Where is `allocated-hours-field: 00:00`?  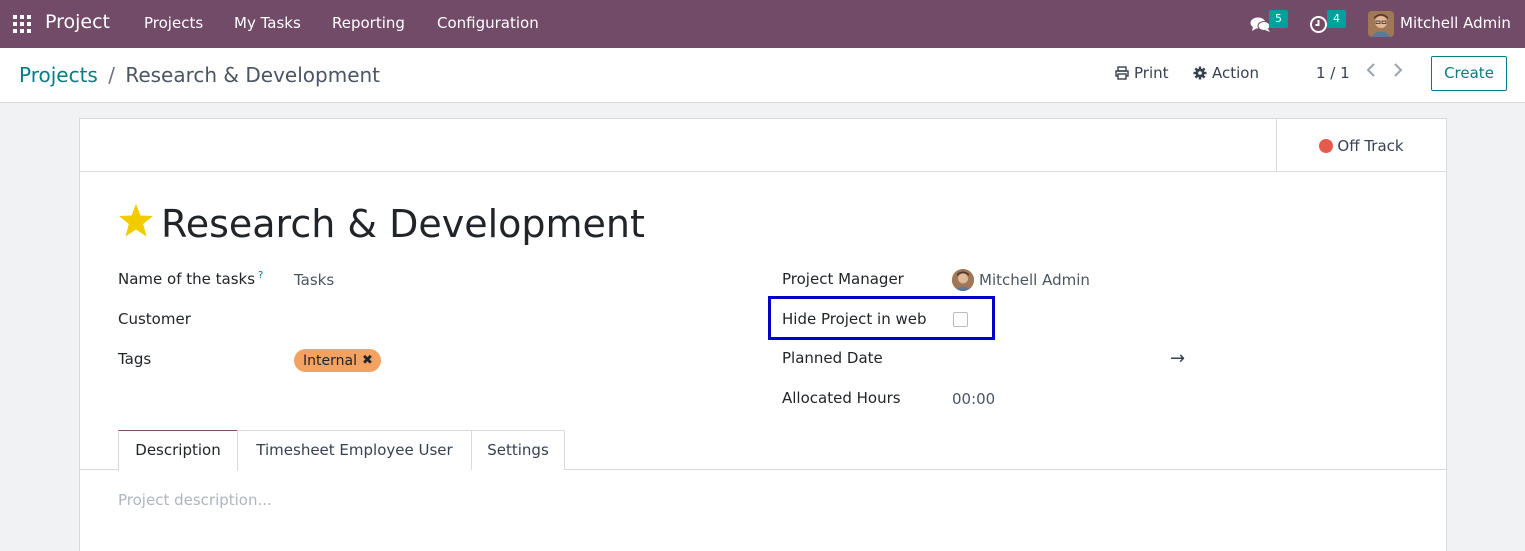 allocated-hours-field: 00:00 is located at coordinates (973, 399).